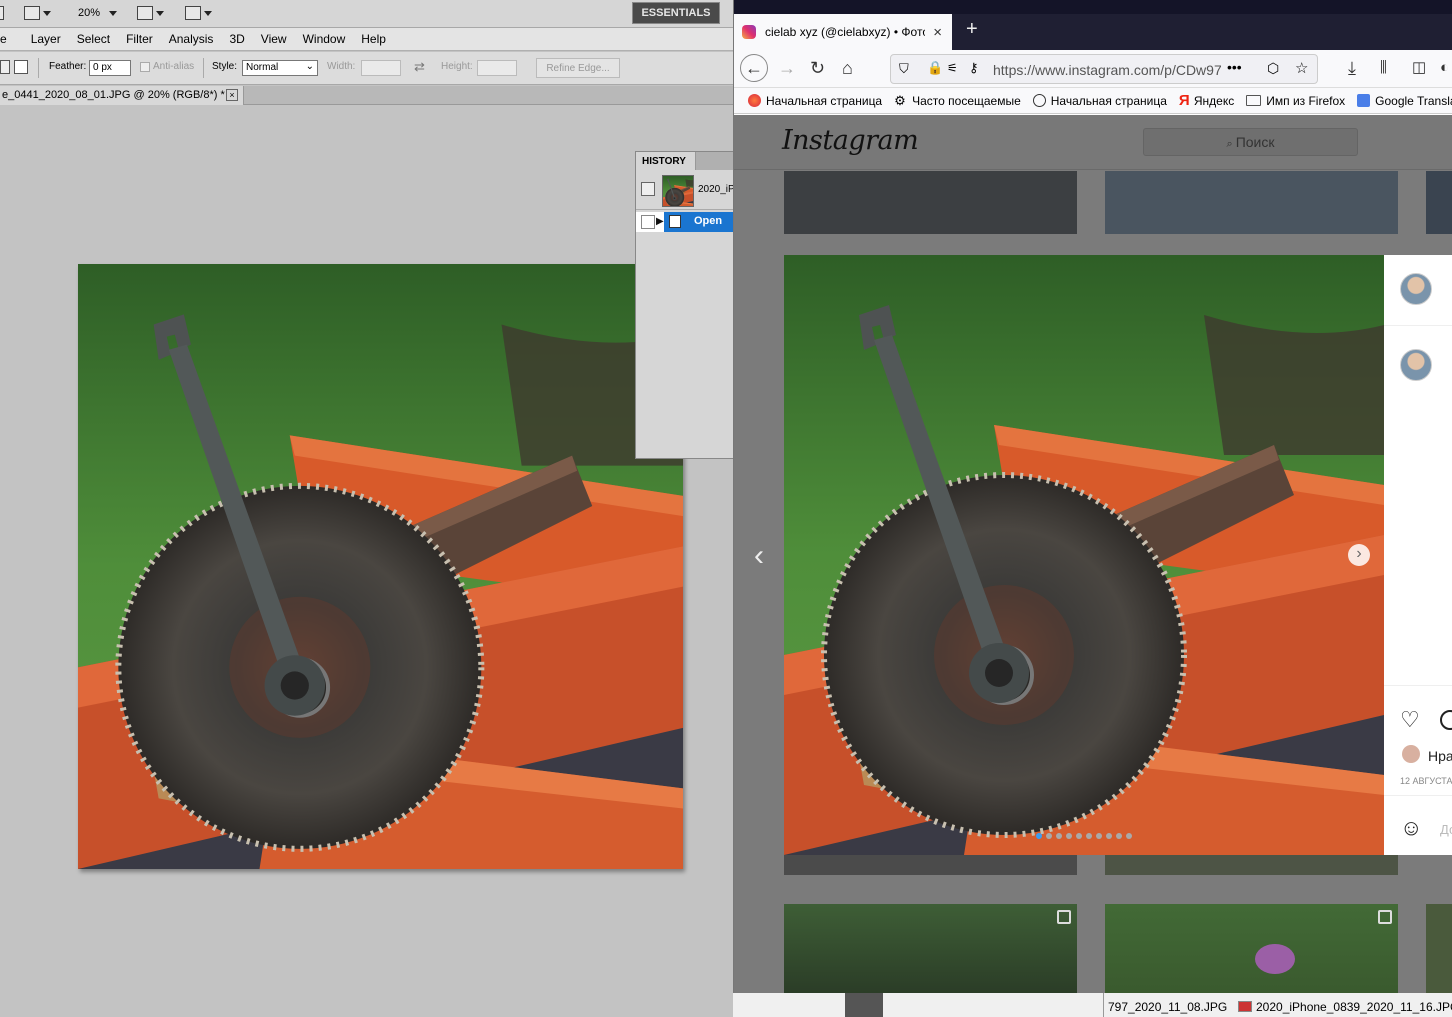 This screenshot has width=1452, height=1017. What do you see at coordinates (1419, 68) in the screenshot?
I see `sidebar-icon: ◫` at bounding box center [1419, 68].